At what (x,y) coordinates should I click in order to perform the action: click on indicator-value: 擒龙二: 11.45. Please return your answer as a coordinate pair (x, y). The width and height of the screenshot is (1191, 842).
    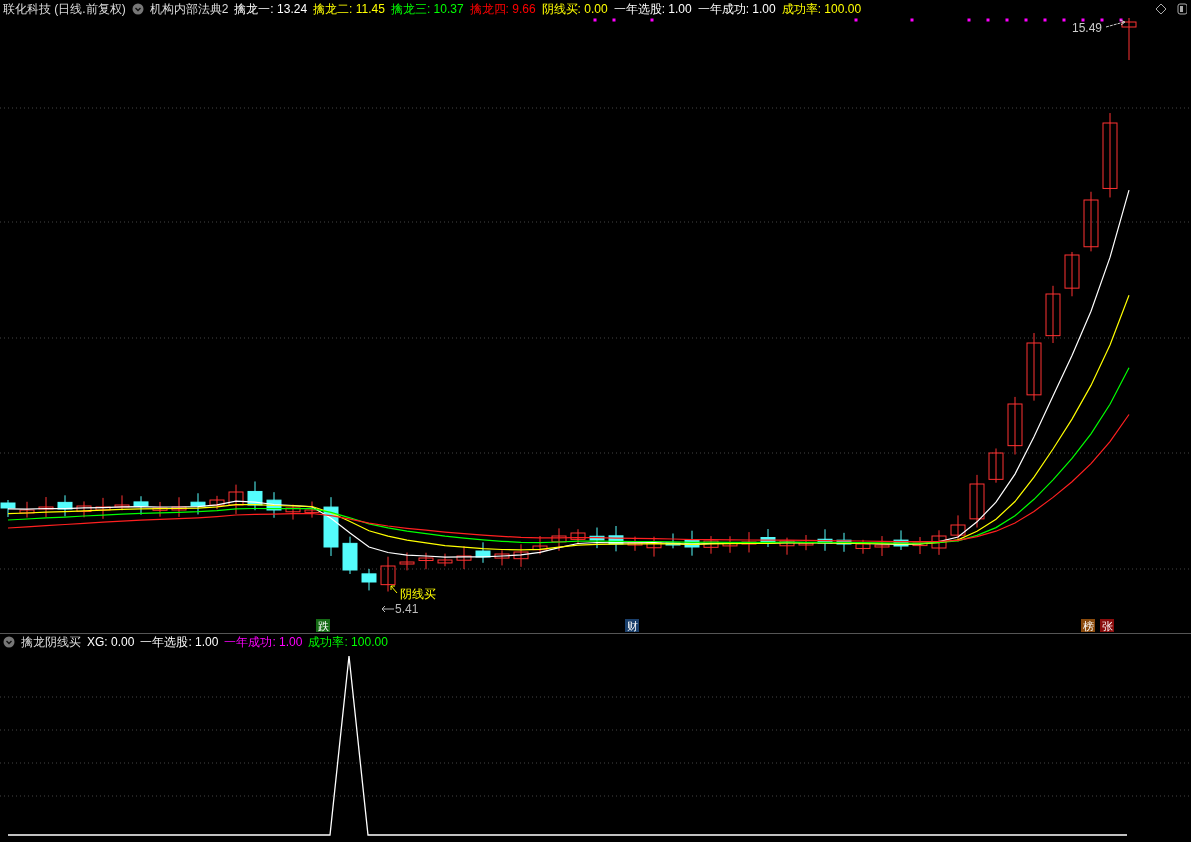
    Looking at the image, I should click on (349, 9).